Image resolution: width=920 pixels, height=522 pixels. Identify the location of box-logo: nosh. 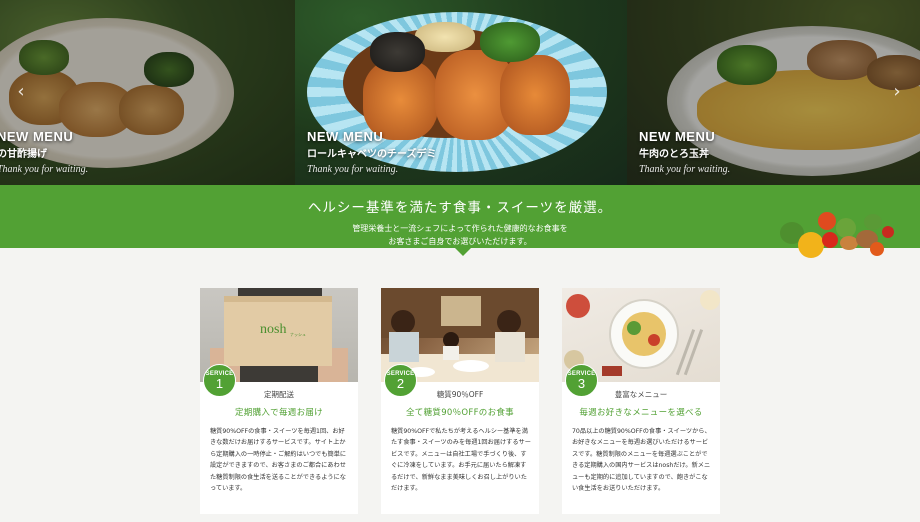
(273, 329).